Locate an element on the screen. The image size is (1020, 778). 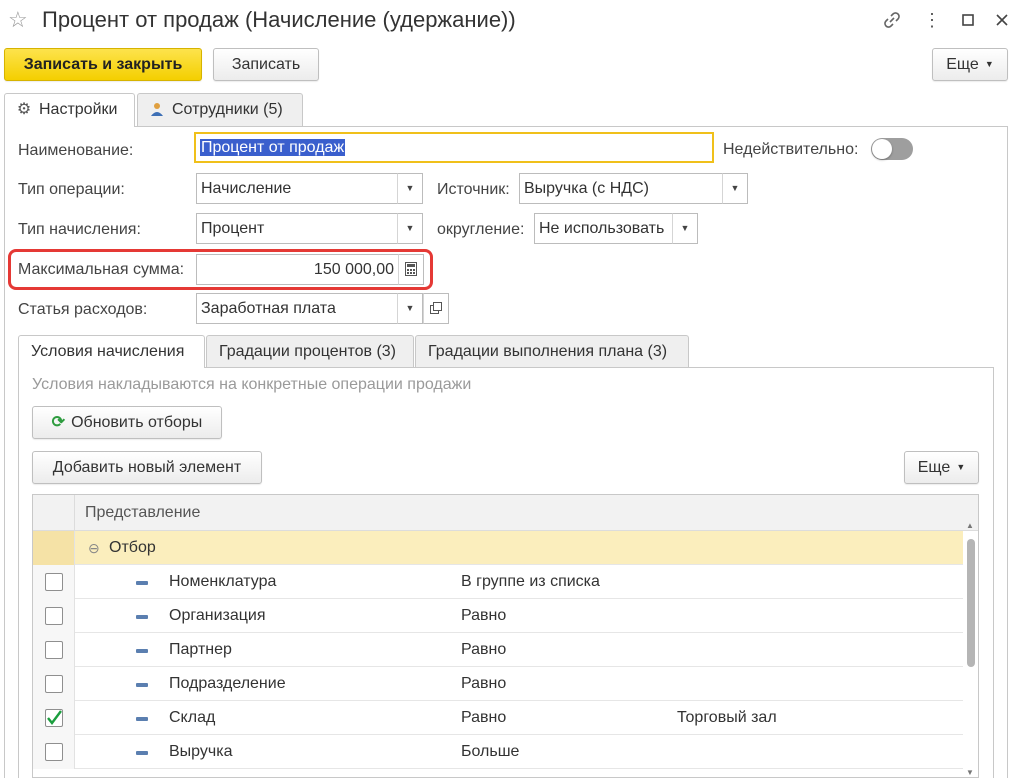
refresh-icon: ⟳ is located at coordinates (58, 422).